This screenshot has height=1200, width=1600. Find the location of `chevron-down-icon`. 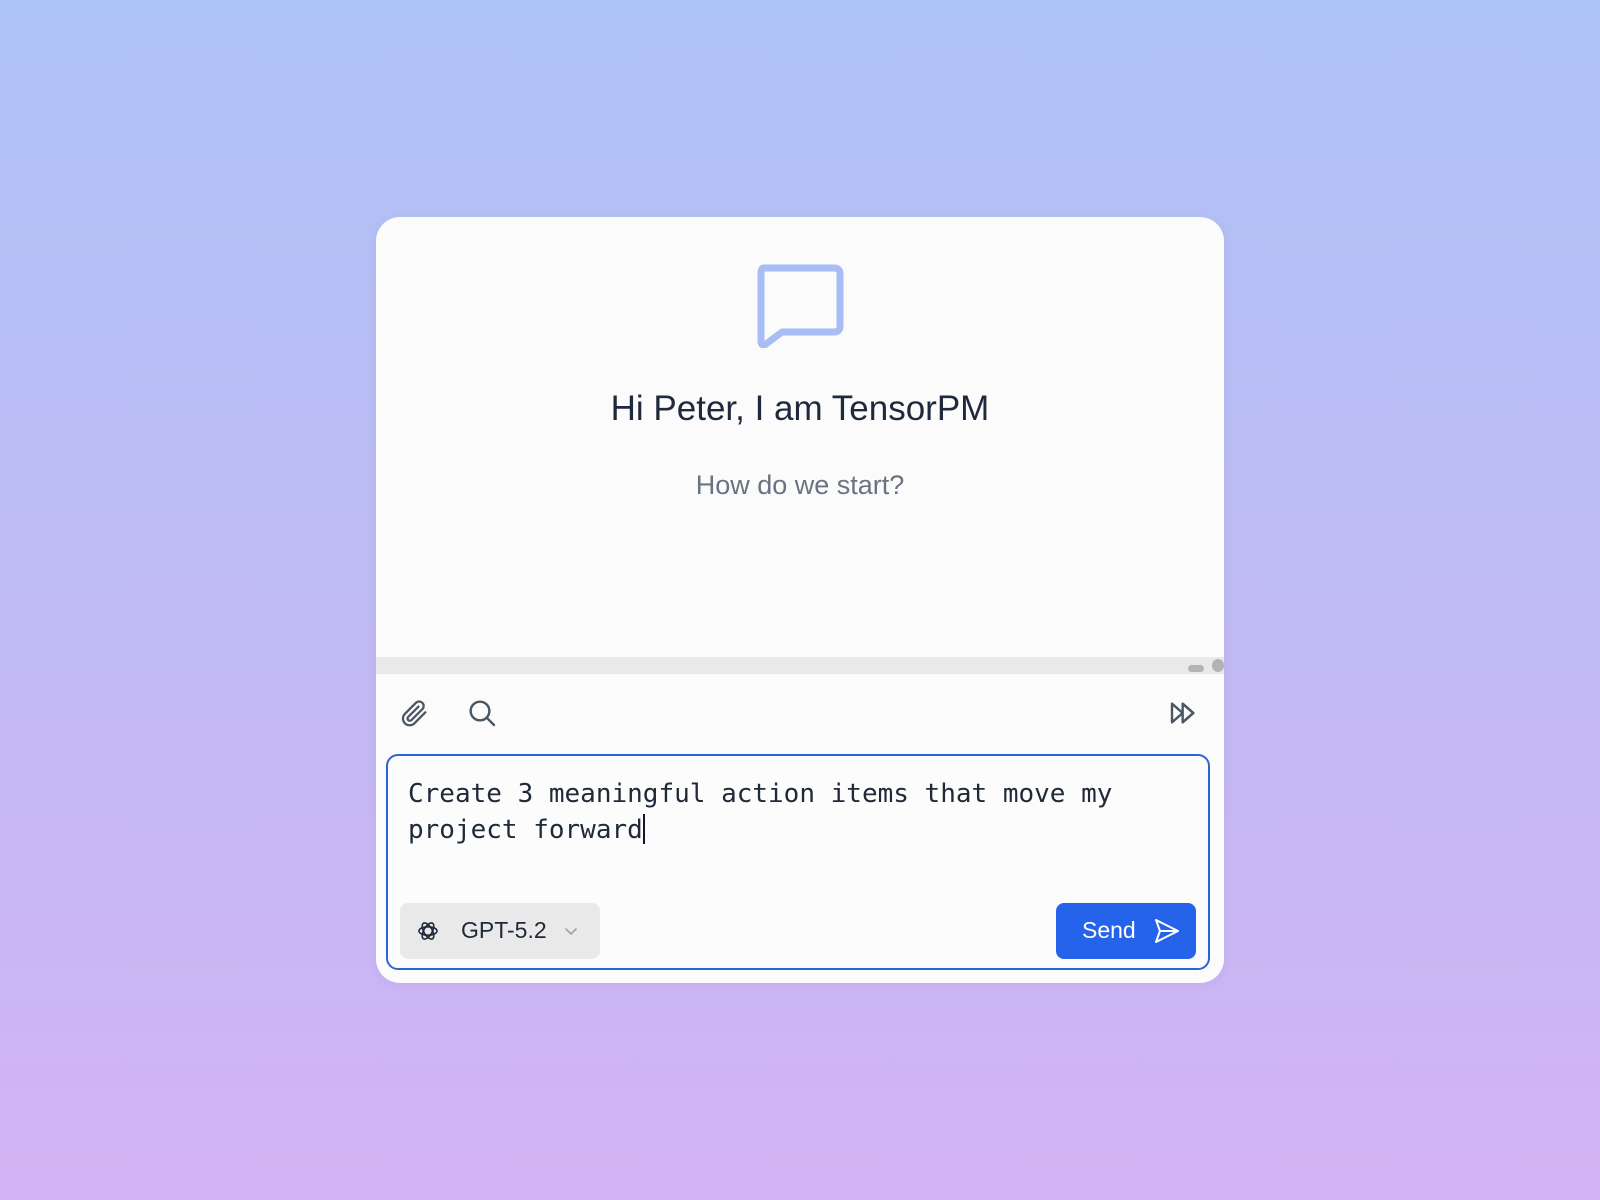

chevron-down-icon is located at coordinates (571, 931).